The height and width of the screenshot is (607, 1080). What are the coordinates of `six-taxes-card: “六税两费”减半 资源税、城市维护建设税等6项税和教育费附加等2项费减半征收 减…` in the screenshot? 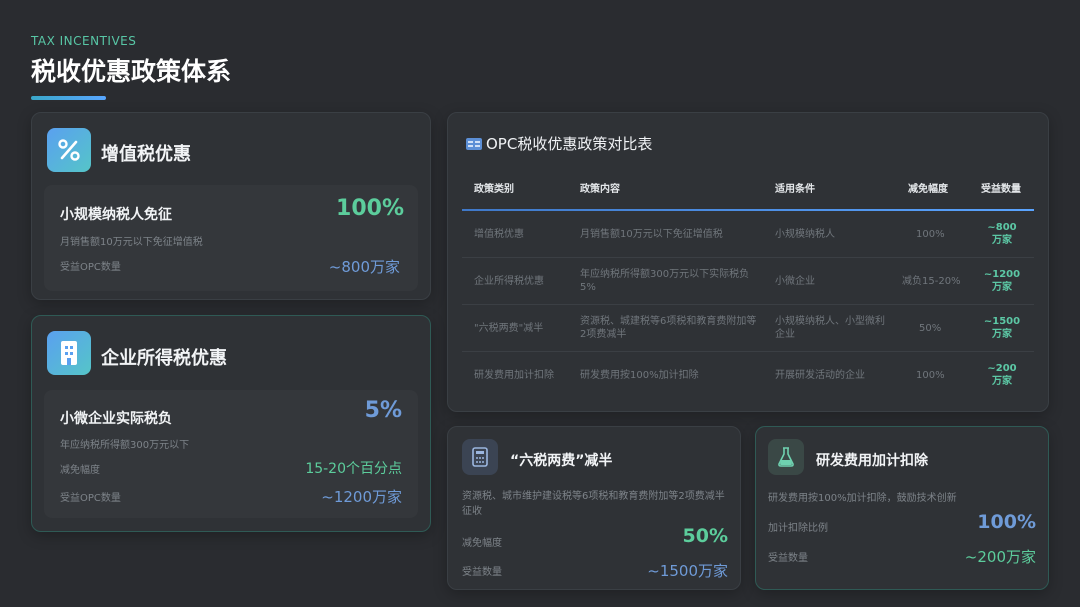 It's located at (594, 508).